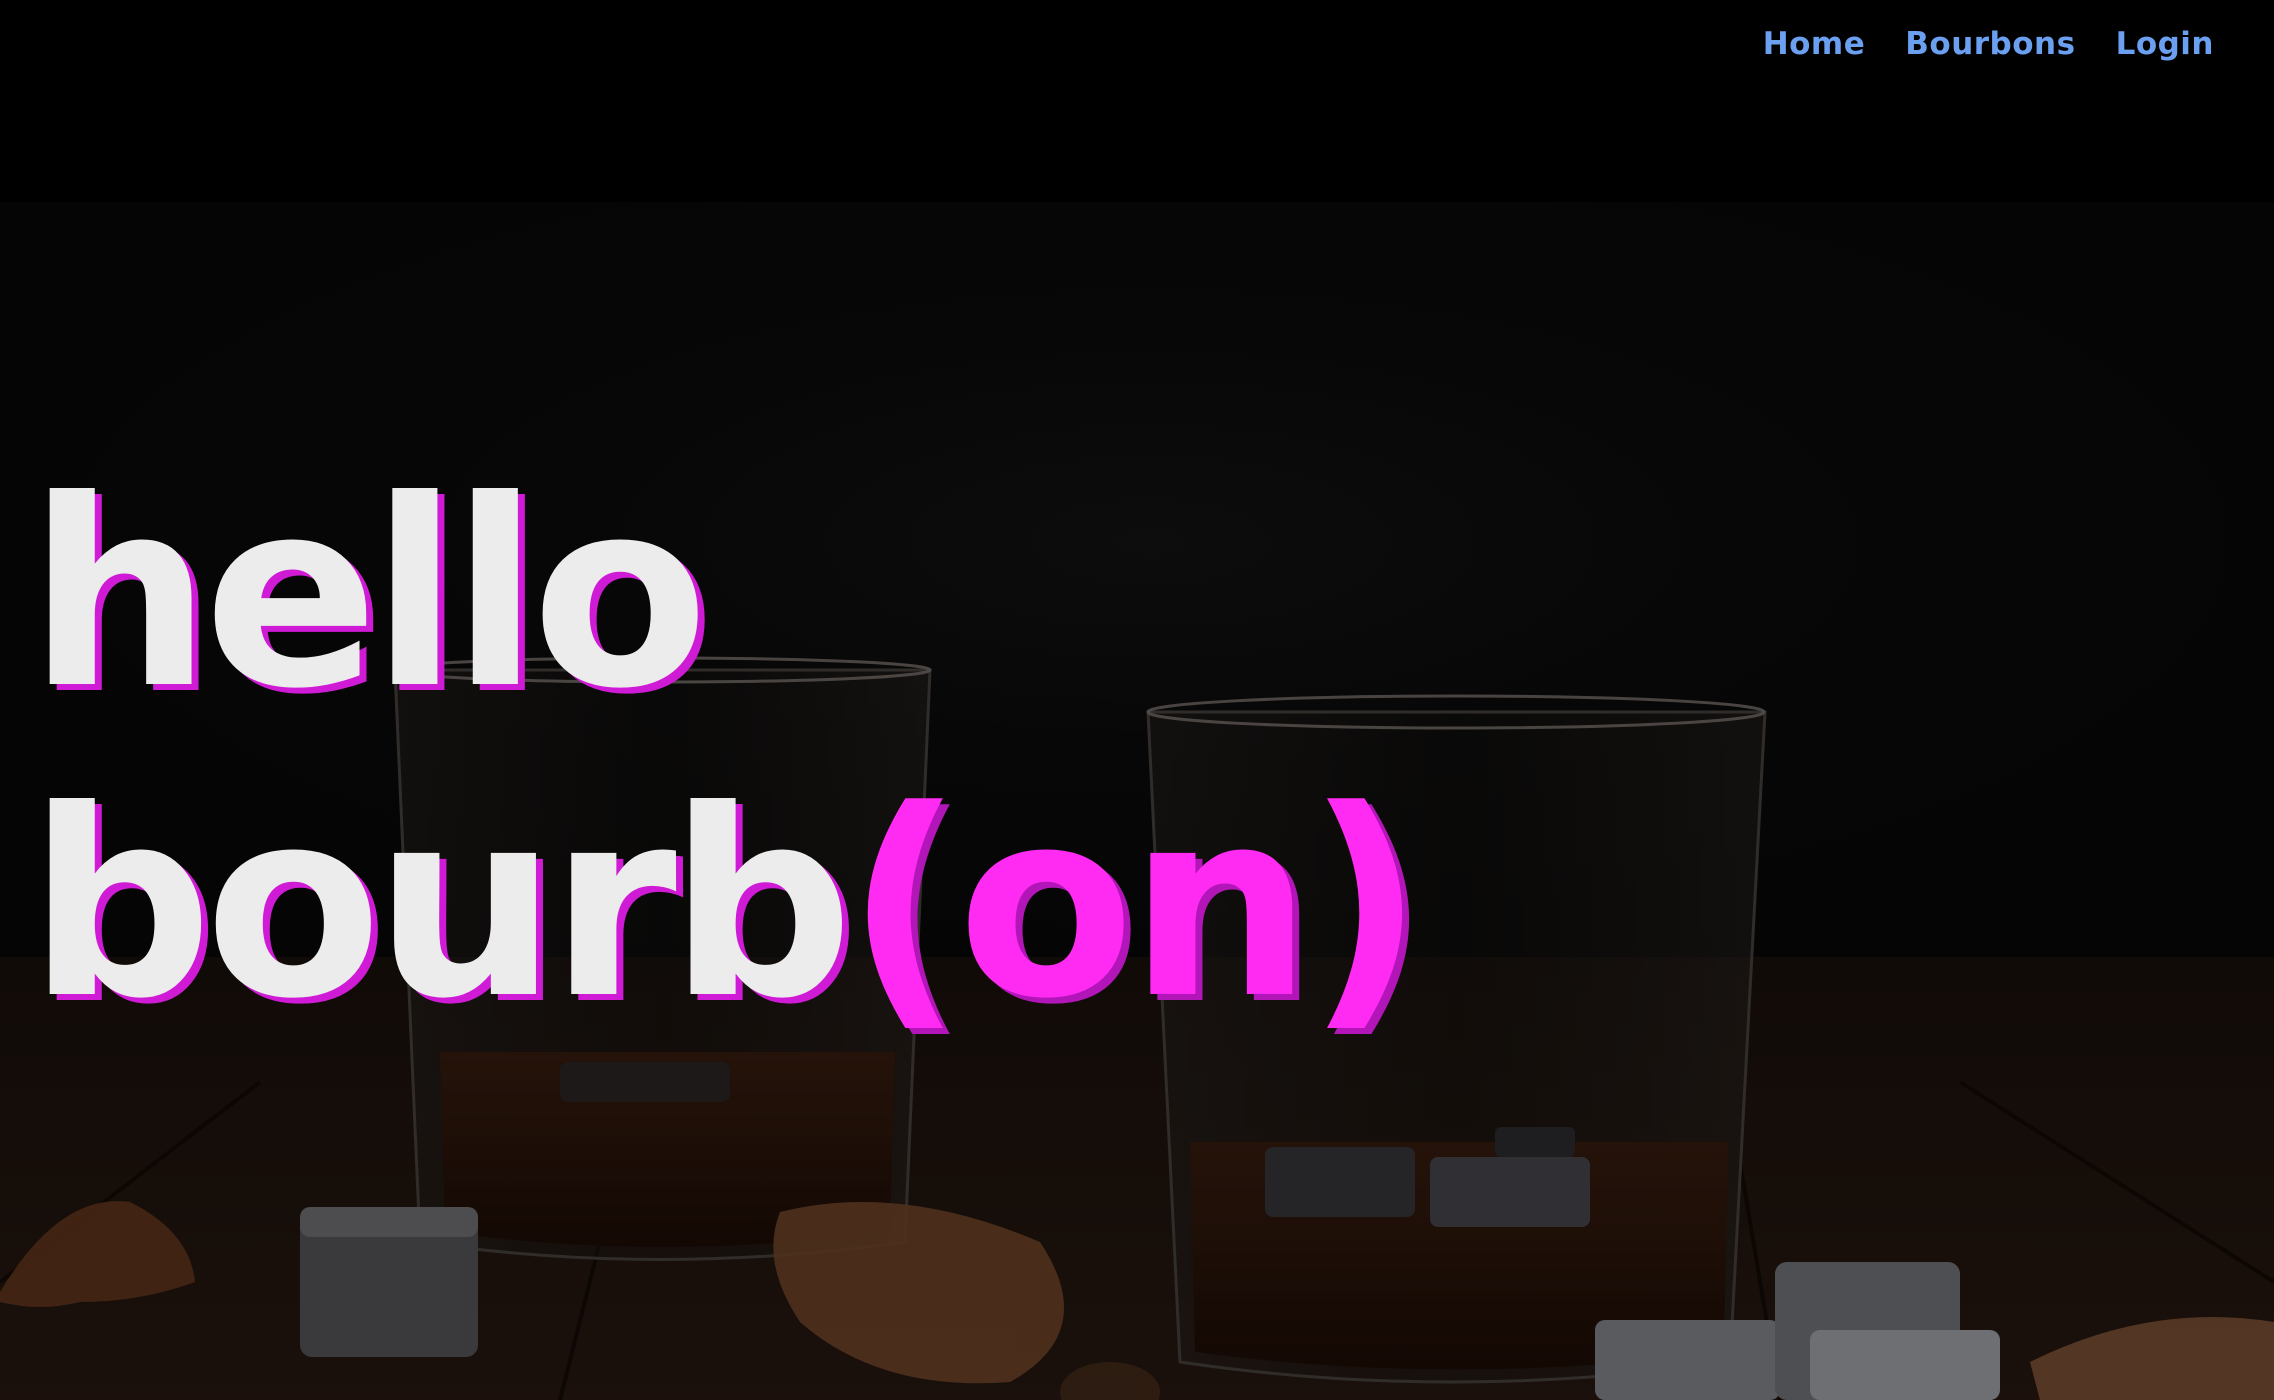 This screenshot has width=2274, height=1400. Describe the element at coordinates (2165, 44) in the screenshot. I see `nav-link-login: Login` at that location.